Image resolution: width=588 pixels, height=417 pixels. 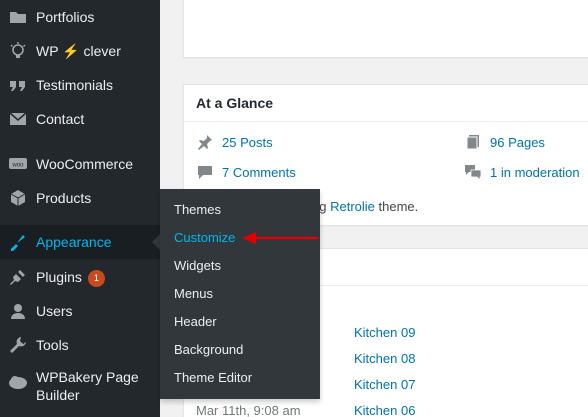 I want to click on comments-count: 7 Comments, so click(x=259, y=172).